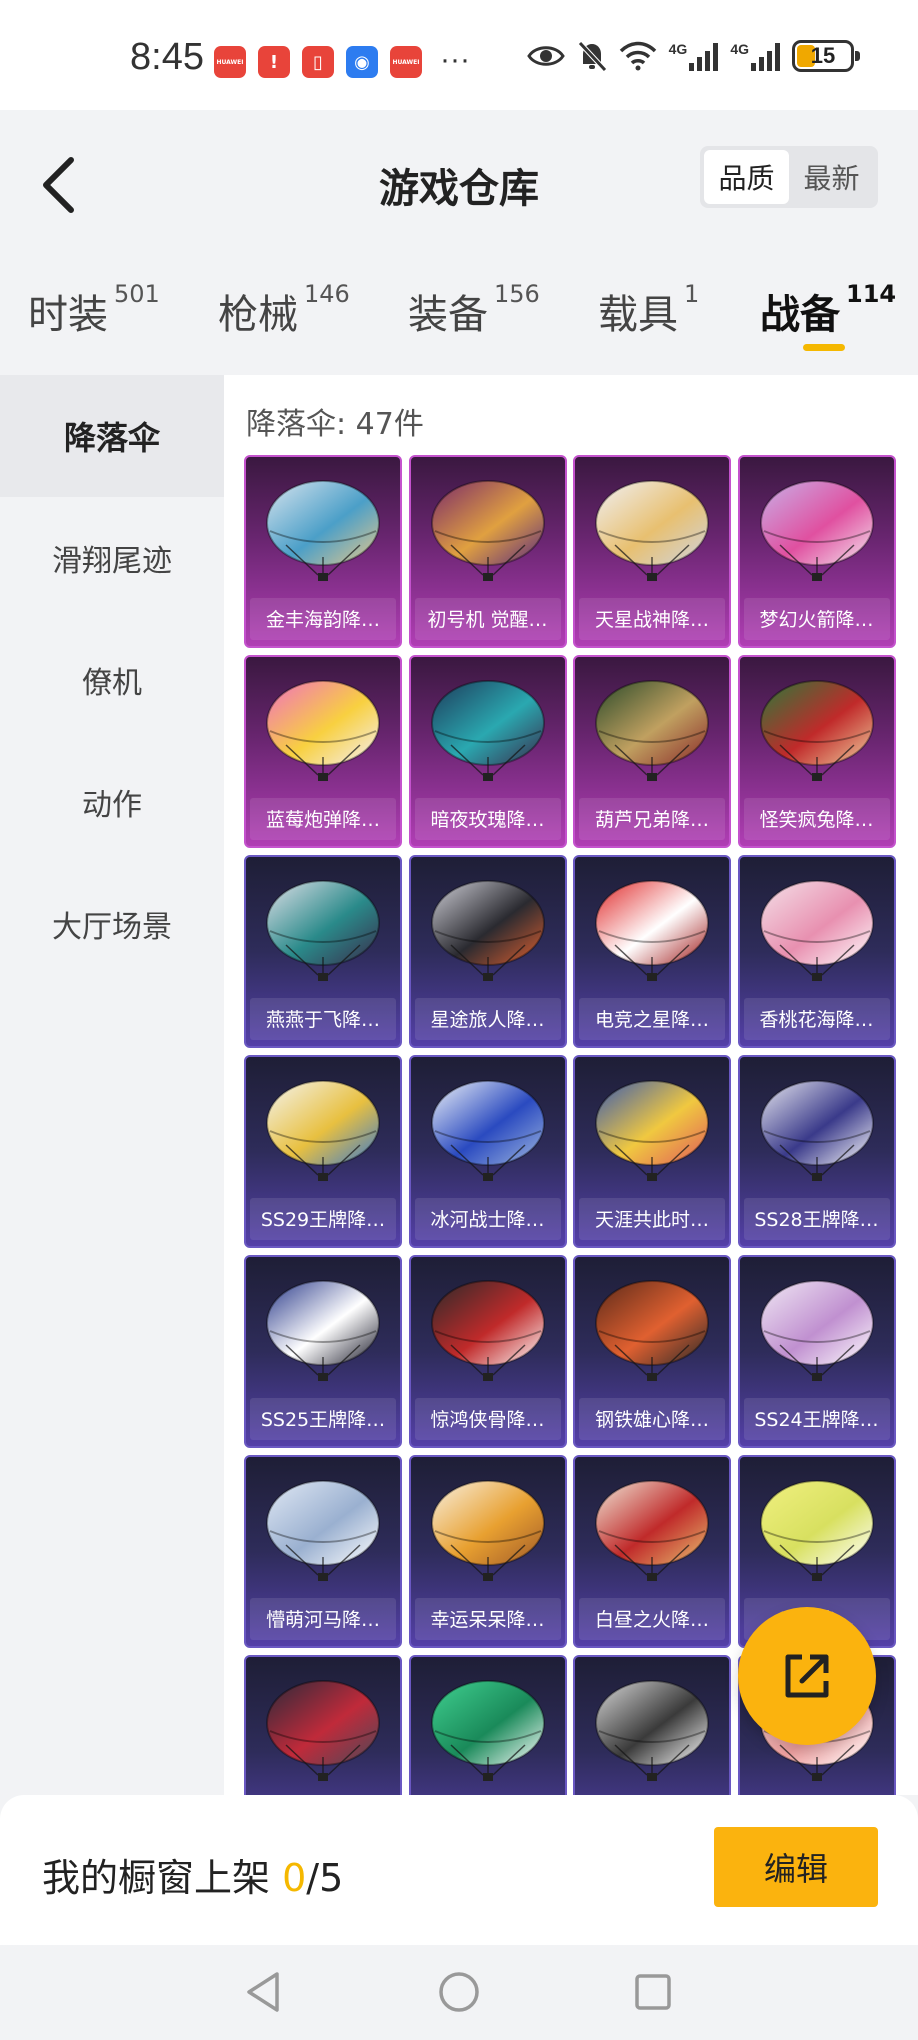  Describe the element at coordinates (545, 56) in the screenshot. I see `eye-icon` at that location.